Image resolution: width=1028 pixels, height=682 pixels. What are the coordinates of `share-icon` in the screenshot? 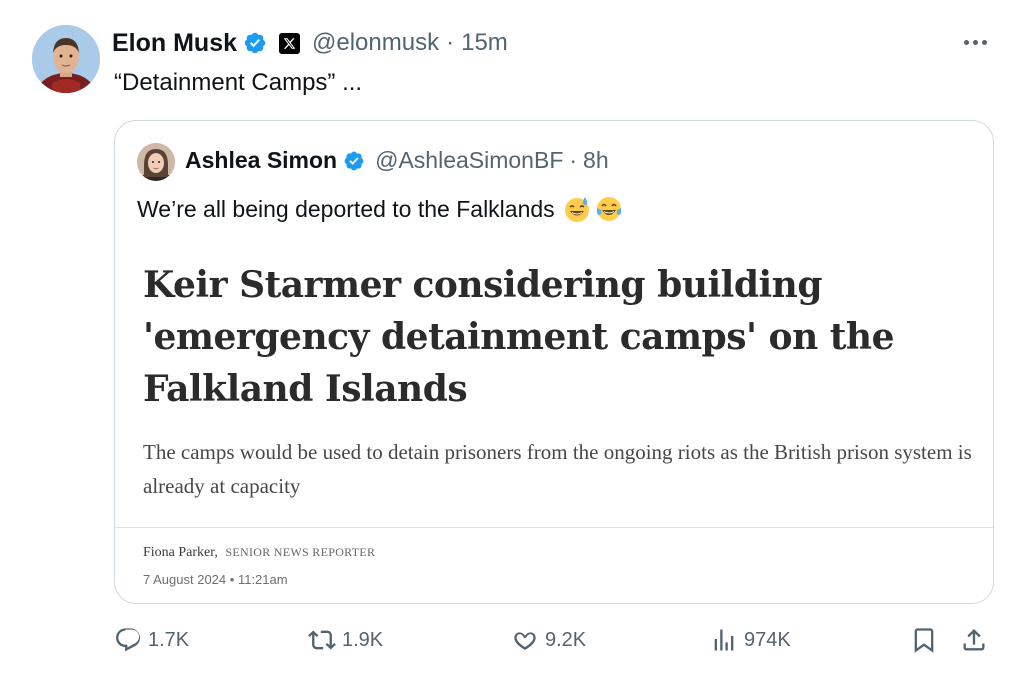 It's located at (974, 640).